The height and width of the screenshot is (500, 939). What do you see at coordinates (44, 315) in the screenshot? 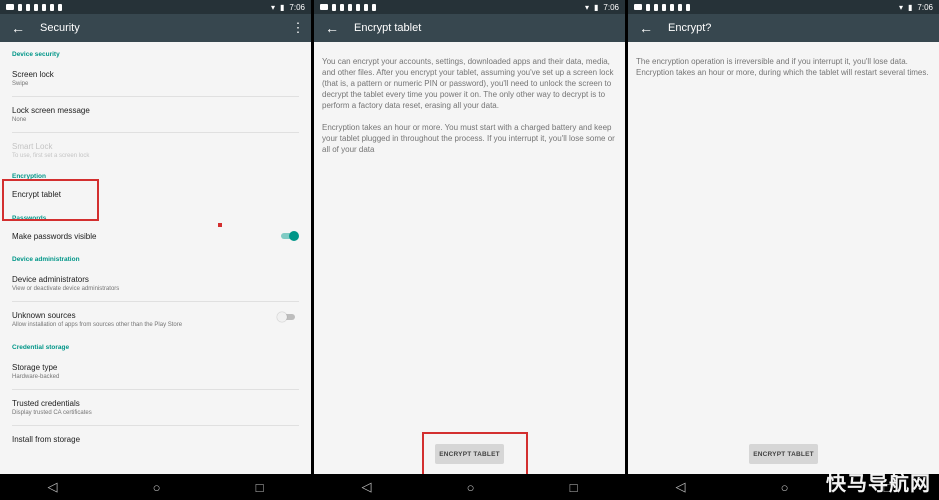
I see `setting-title: Unknown sources` at bounding box center [44, 315].